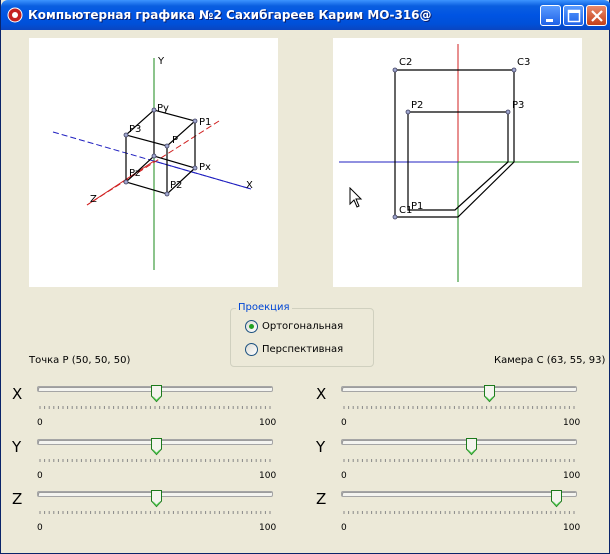 This screenshot has width=610, height=554. I want to click on cube-edges, so click(160, 152).